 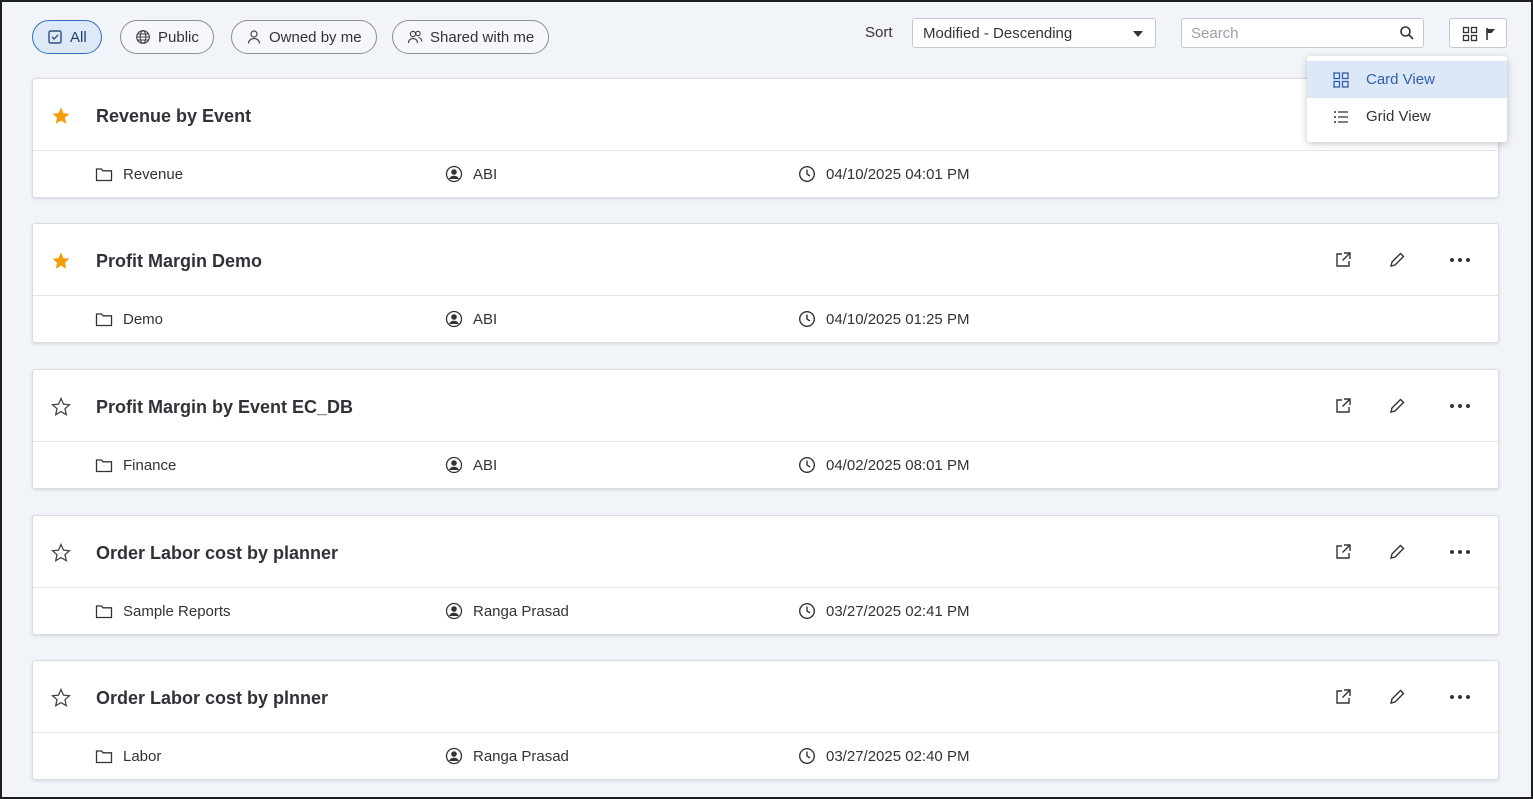 What do you see at coordinates (142, 756) in the screenshot?
I see `folder-name: Labor` at bounding box center [142, 756].